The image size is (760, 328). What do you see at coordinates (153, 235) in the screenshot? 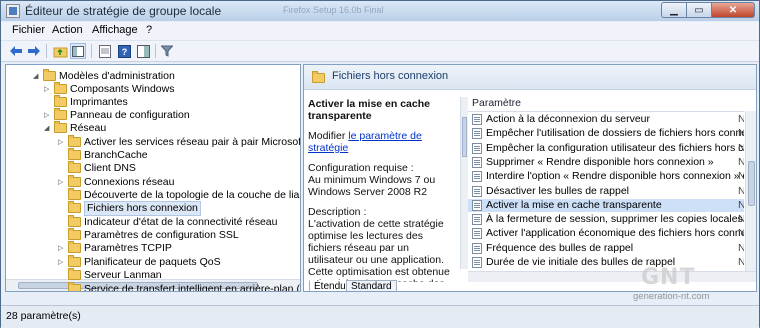
I see `tree-item: Paramètres de configuration SSL` at bounding box center [153, 235].